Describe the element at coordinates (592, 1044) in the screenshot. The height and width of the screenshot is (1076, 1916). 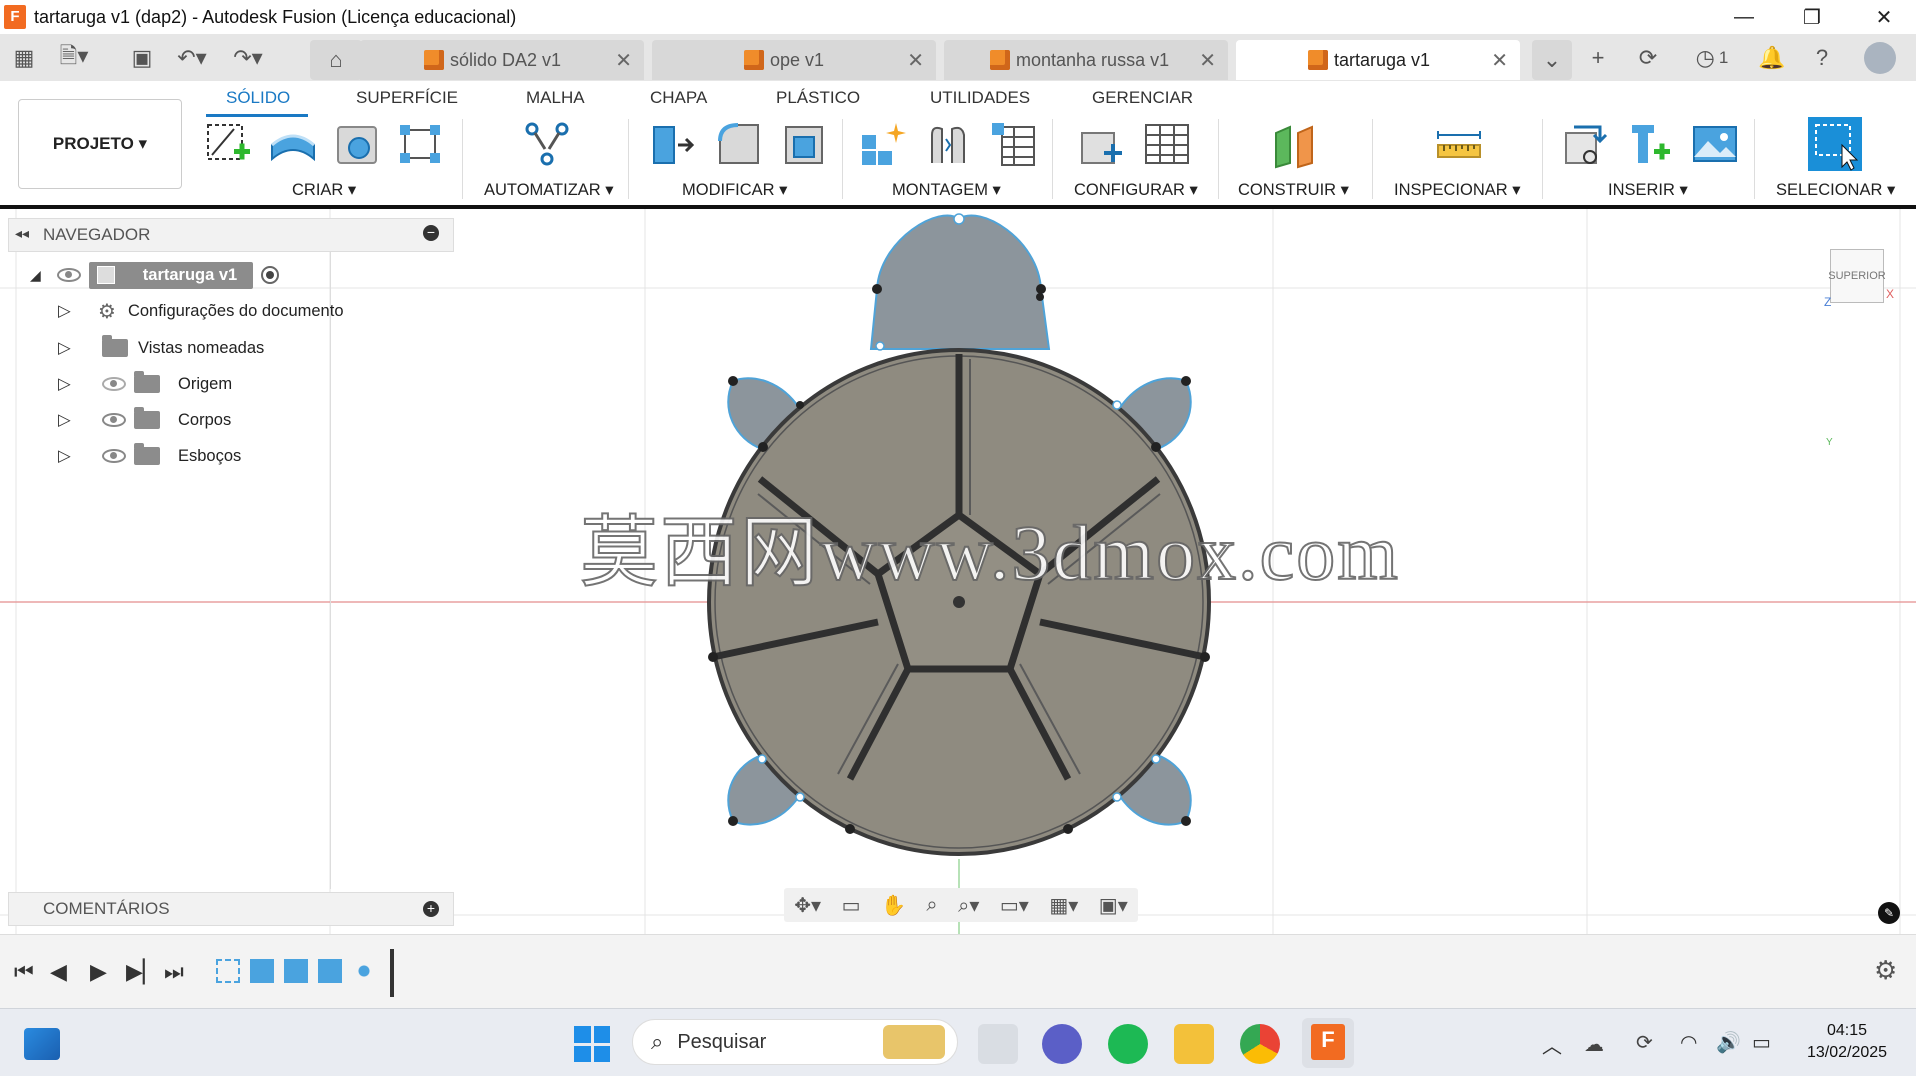
I see `windows-start-icon` at that location.